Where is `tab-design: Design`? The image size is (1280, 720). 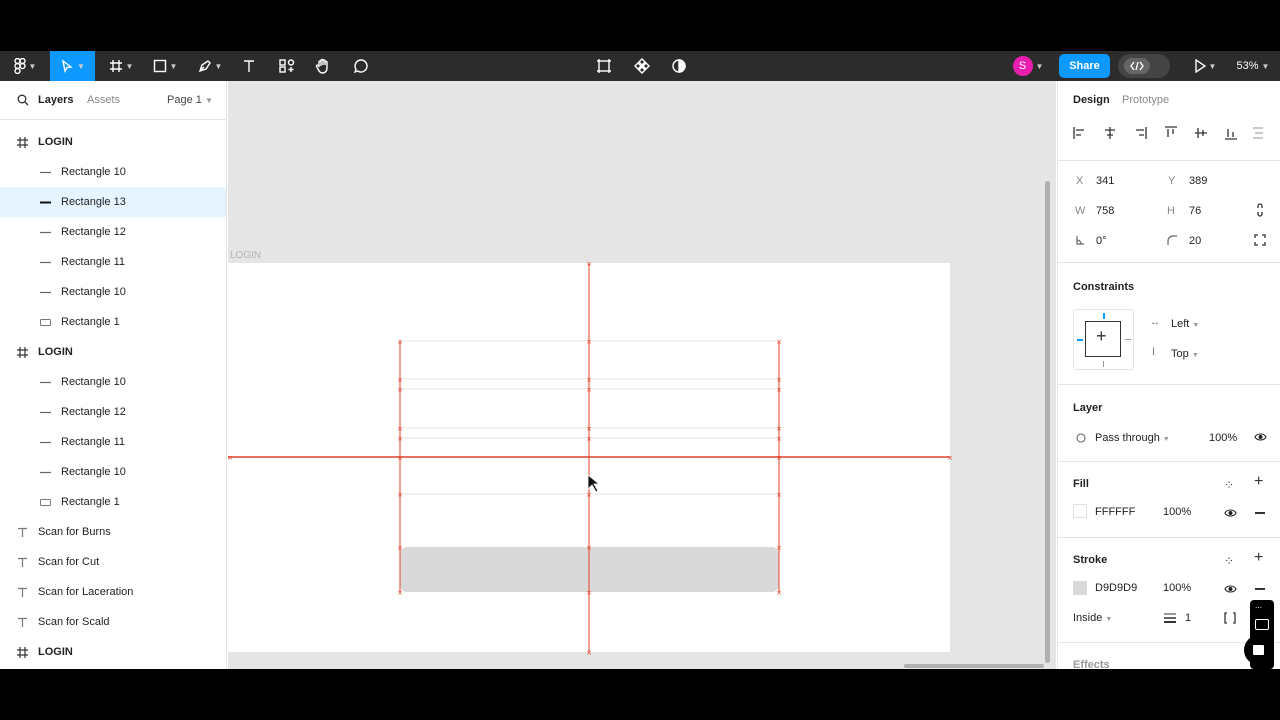
tab-design: Design is located at coordinates (1091, 100).